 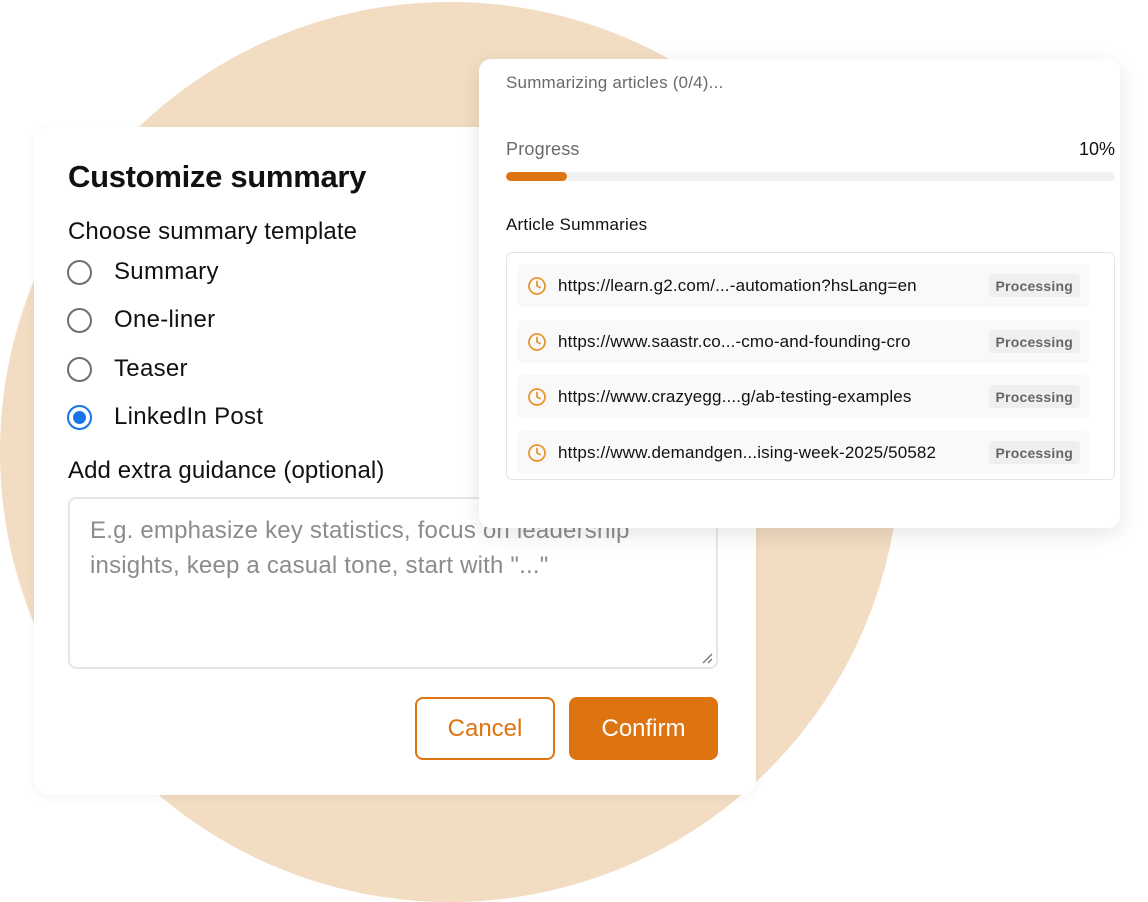 I want to click on radio-button-one-liner, so click(x=79, y=320).